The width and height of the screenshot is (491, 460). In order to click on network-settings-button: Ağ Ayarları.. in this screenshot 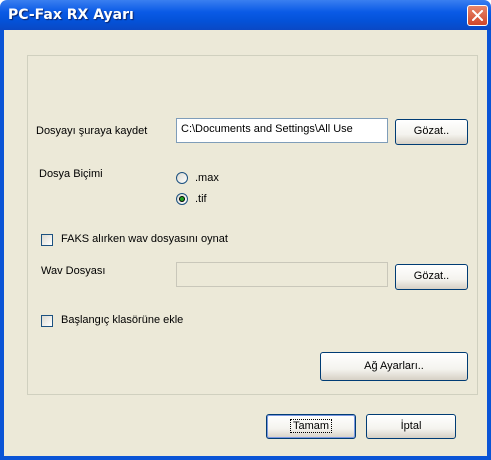, I will do `click(394, 366)`.